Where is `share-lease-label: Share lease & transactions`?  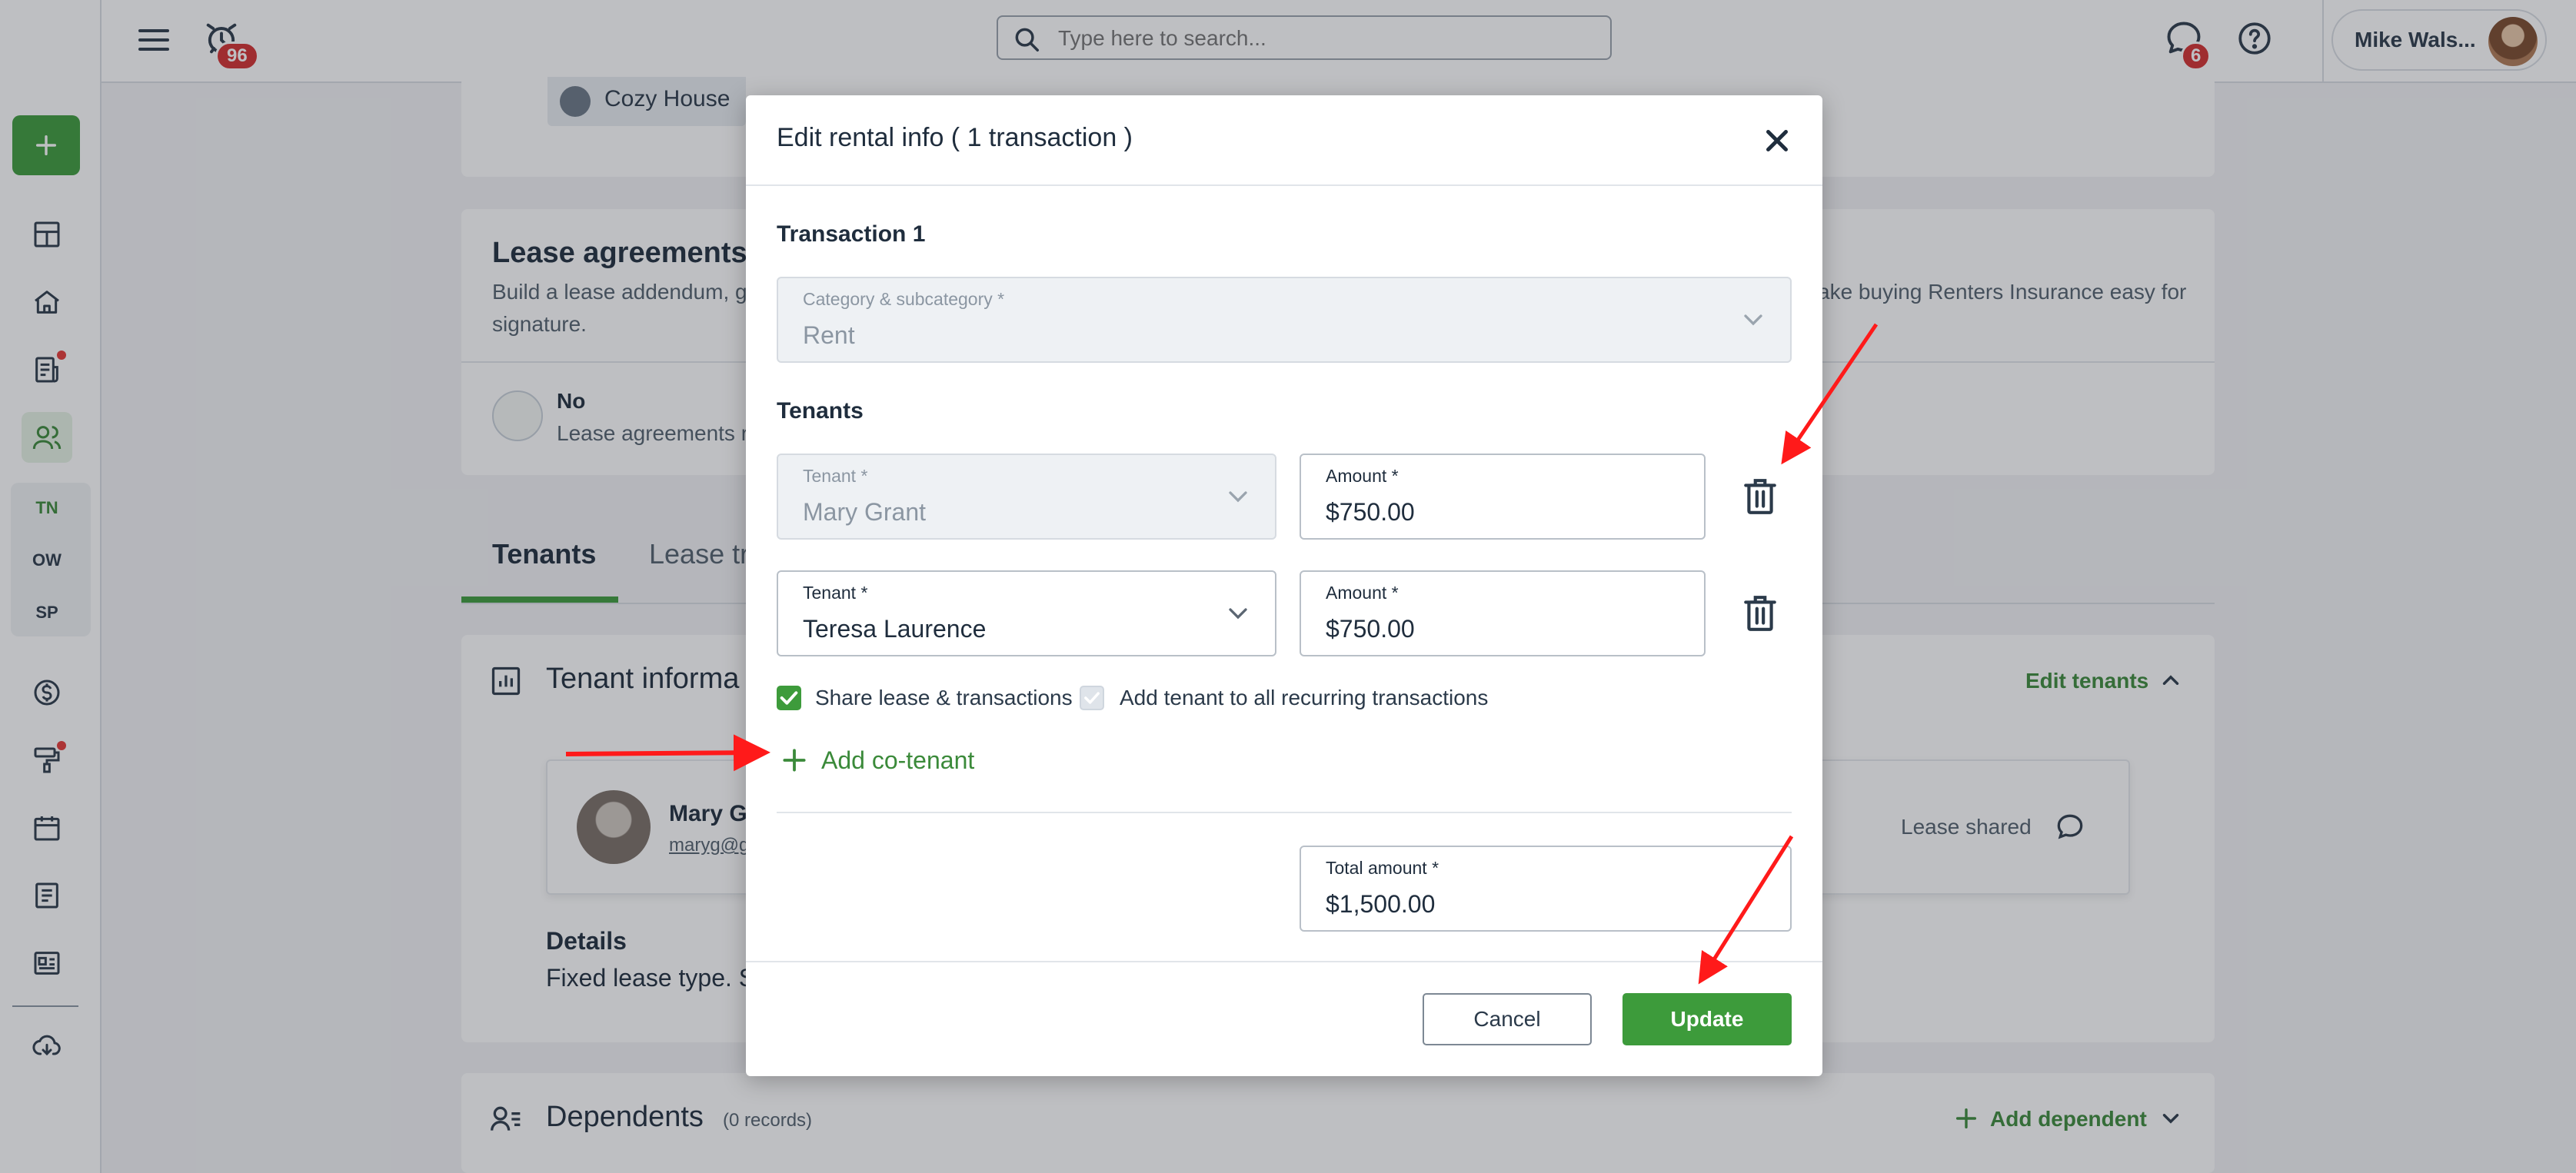
share-lease-label: Share lease & transactions is located at coordinates (944, 698).